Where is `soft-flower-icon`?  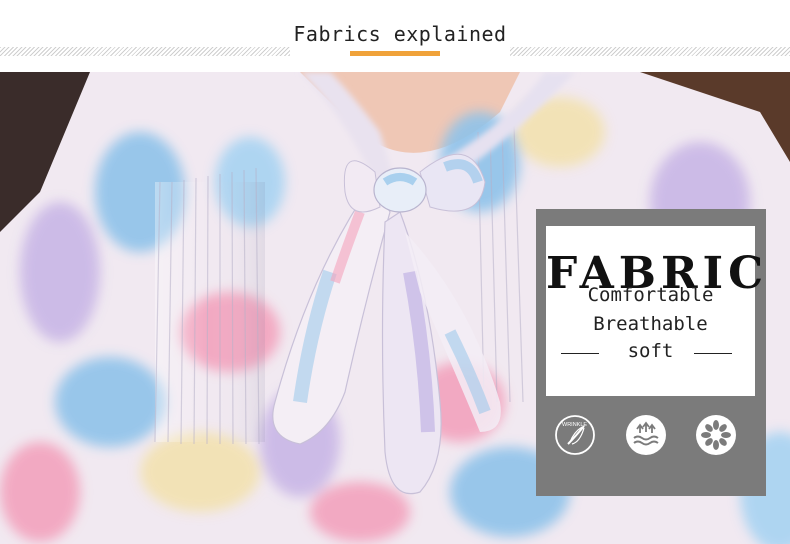 soft-flower-icon is located at coordinates (716, 435).